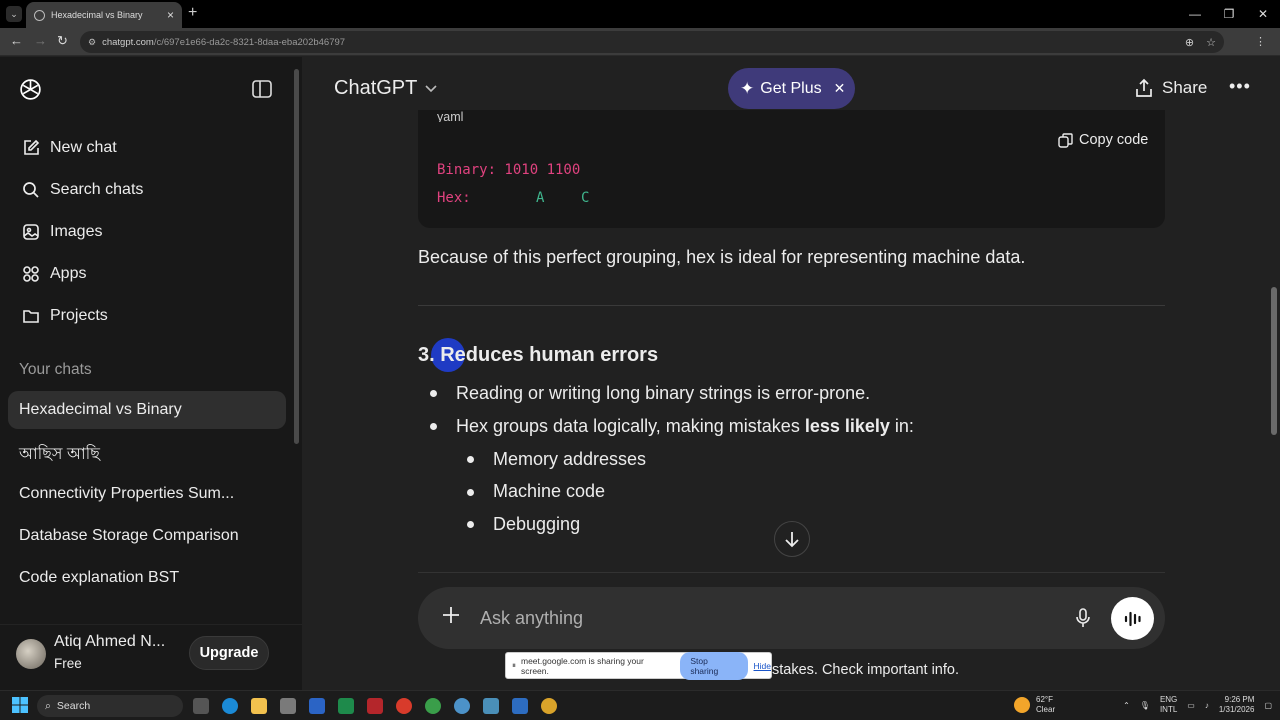  Describe the element at coordinates (151, 316) in the screenshot. I see `projects-button: Projects` at that location.